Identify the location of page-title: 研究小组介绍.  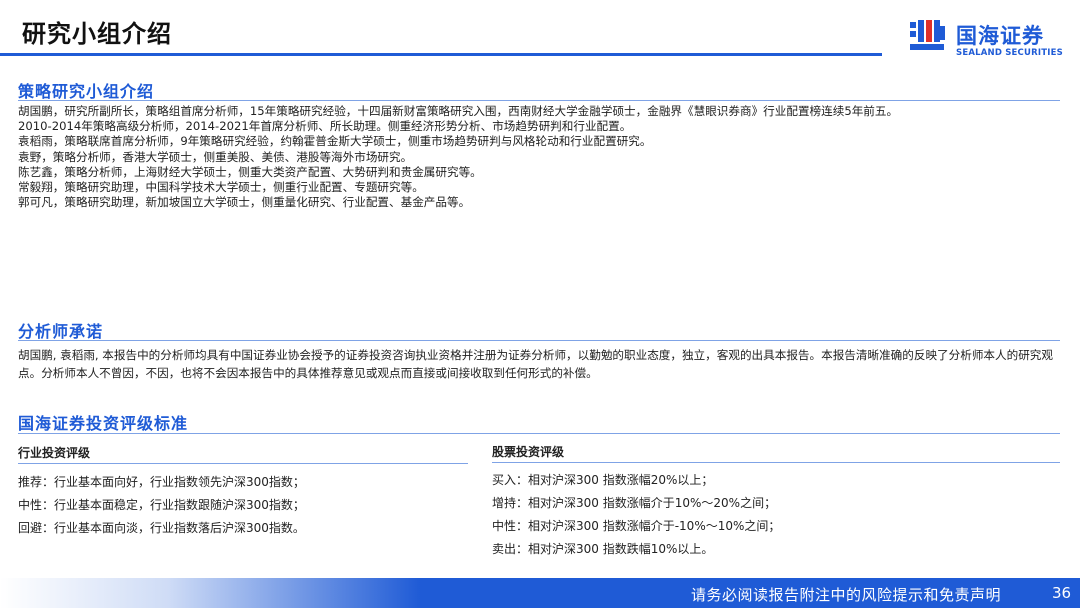
(97, 34).